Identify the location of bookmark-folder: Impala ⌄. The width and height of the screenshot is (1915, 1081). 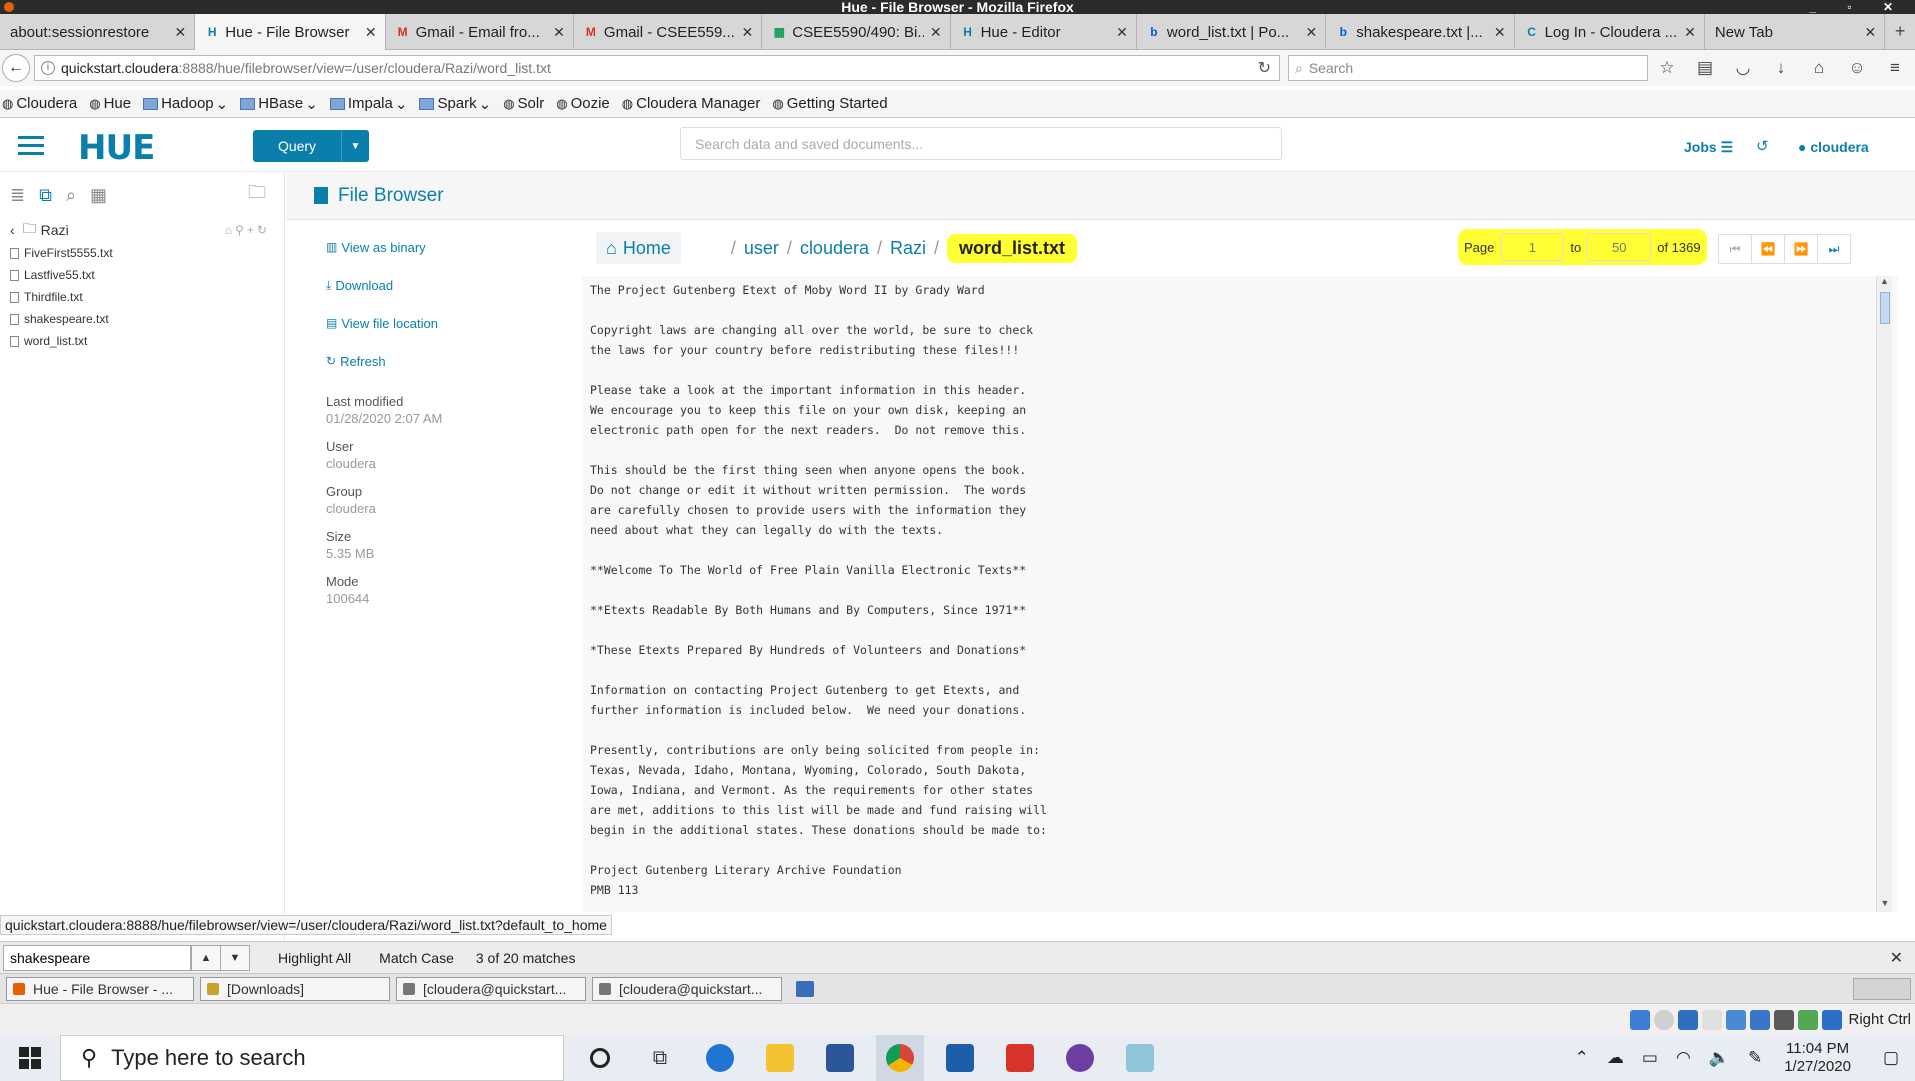
(368, 104).